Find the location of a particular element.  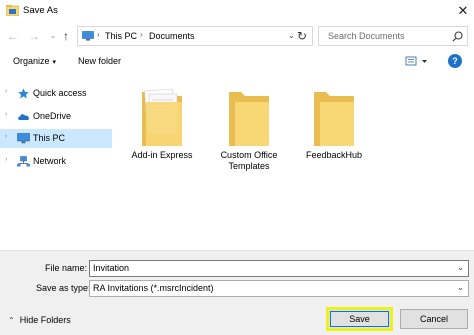

sidebar-item-label: Quick access is located at coordinates (60, 93).